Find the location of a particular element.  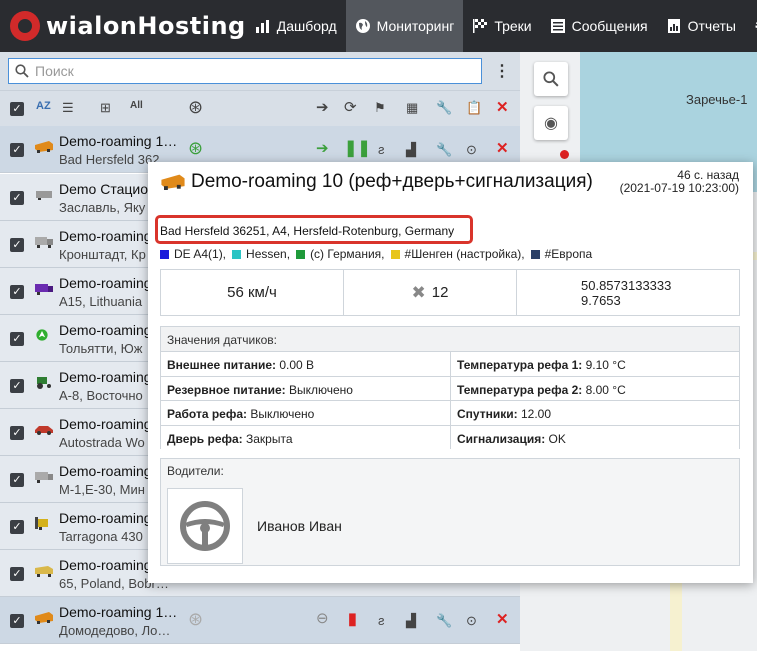

geofence-item: (c) Германия, is located at coordinates (340, 254).